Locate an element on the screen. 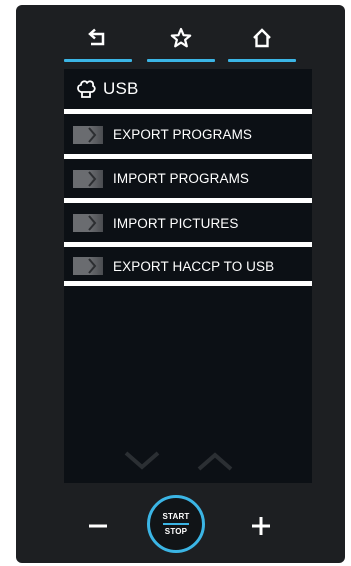  minus-icon is located at coordinates (98, 526).